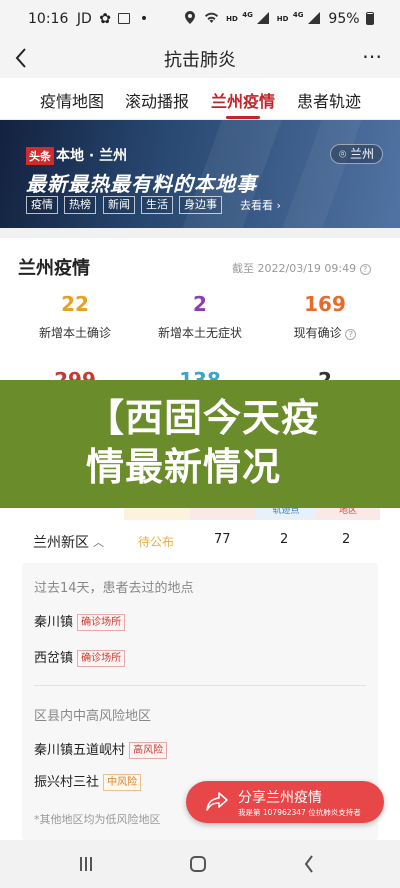 This screenshot has height=888, width=400. What do you see at coordinates (199, 333) in the screenshot?
I see `stat-new-asymptomatic-label: 新增本土无症状` at bounding box center [199, 333].